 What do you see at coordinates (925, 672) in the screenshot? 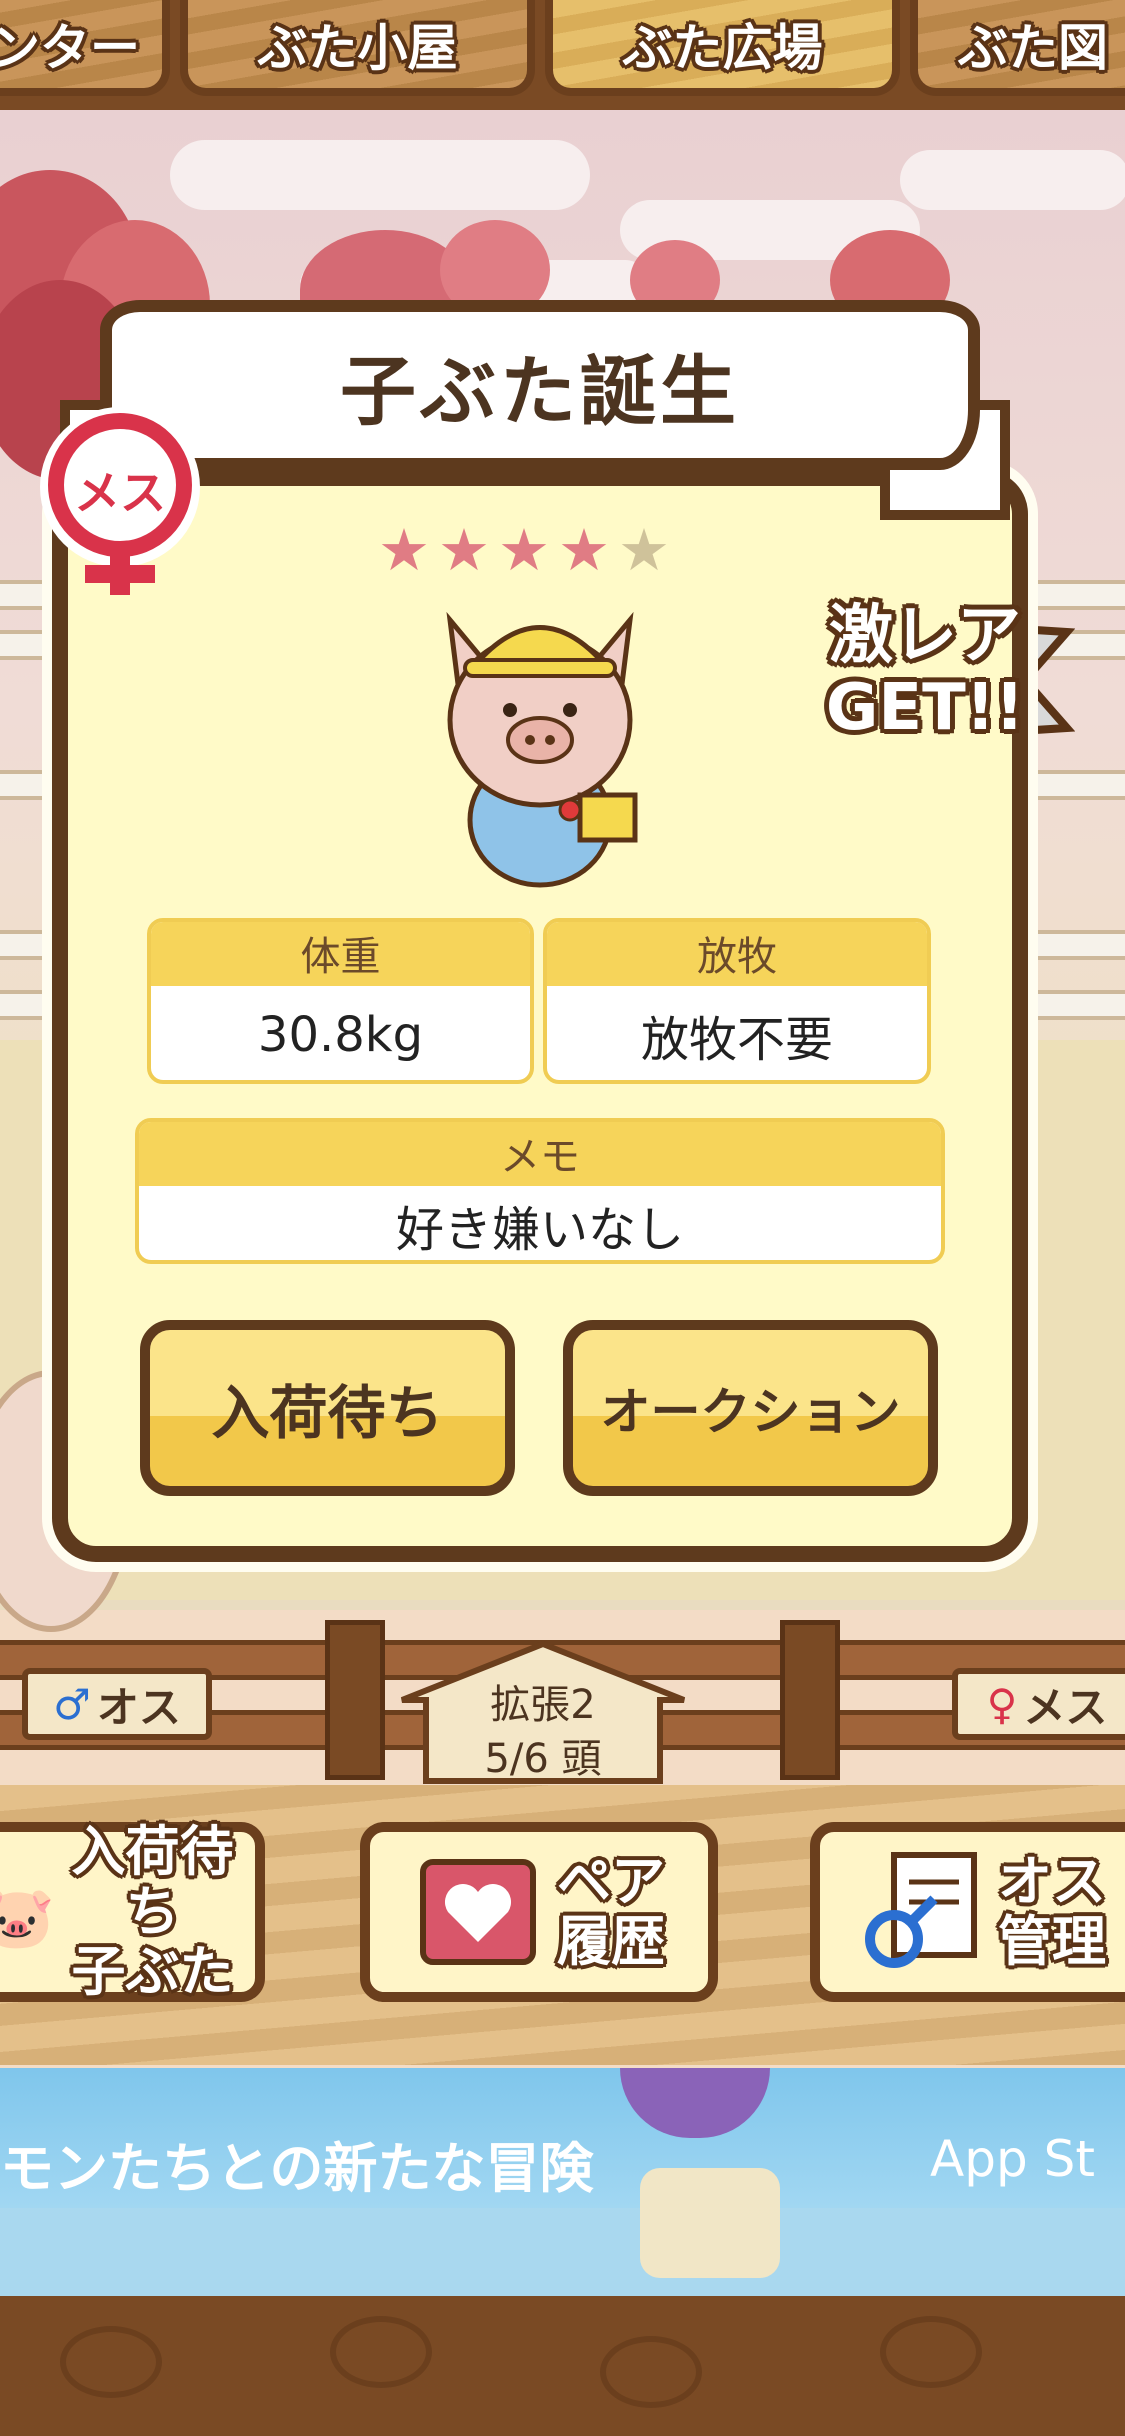
I see `rare-get-text: 激レア GET!!` at bounding box center [925, 672].